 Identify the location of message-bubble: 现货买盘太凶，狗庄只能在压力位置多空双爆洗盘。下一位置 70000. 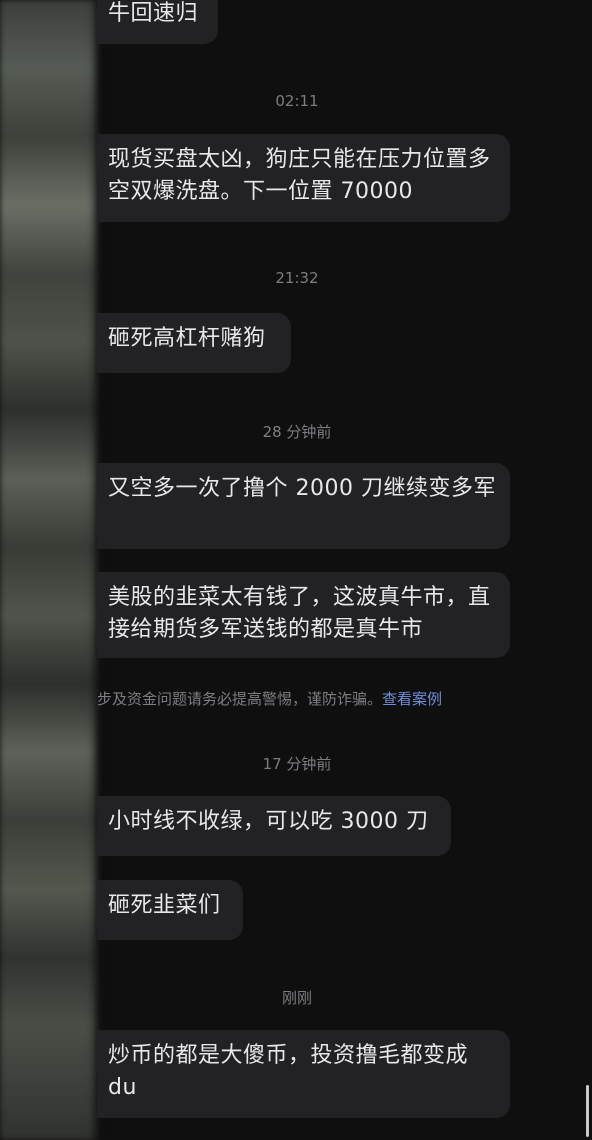
(303, 178).